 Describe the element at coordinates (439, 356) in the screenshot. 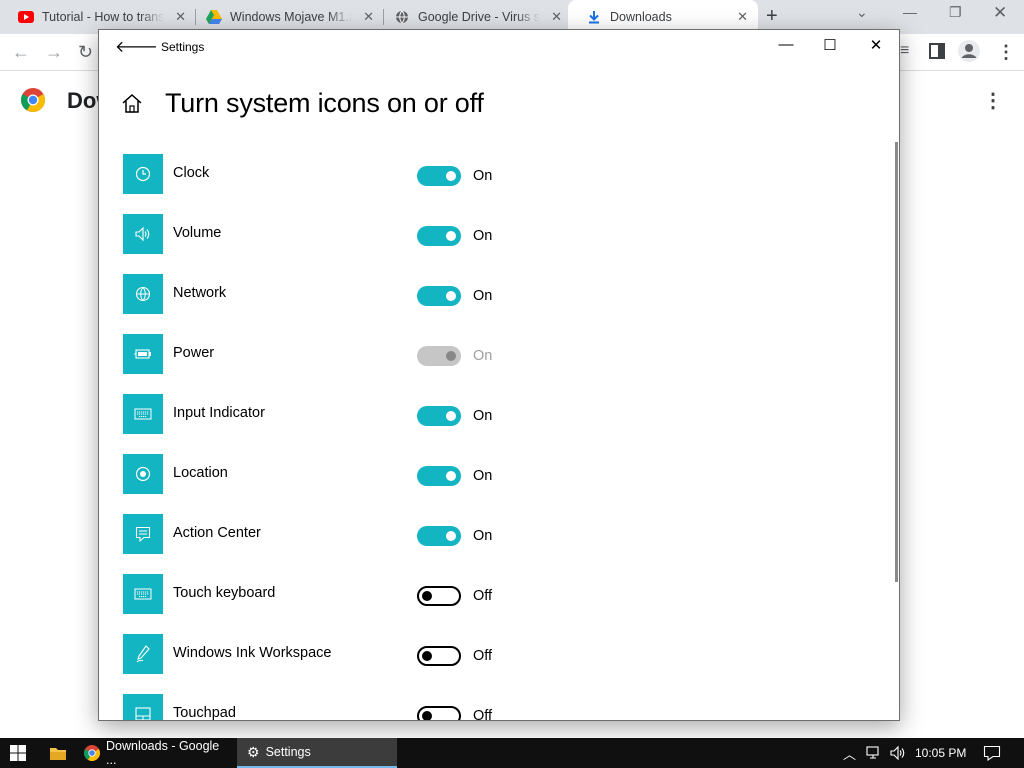

I see `toggle-switch-disabled` at that location.